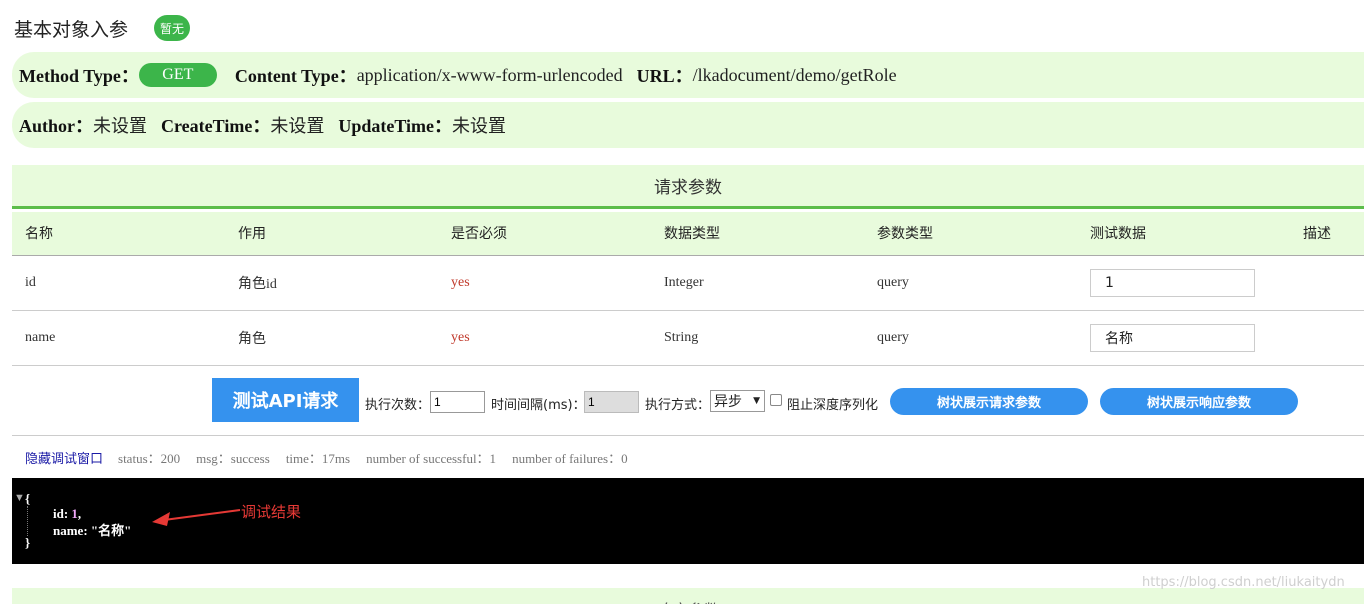  I want to click on exec-mode-select: 异步 ▼, so click(737, 401).